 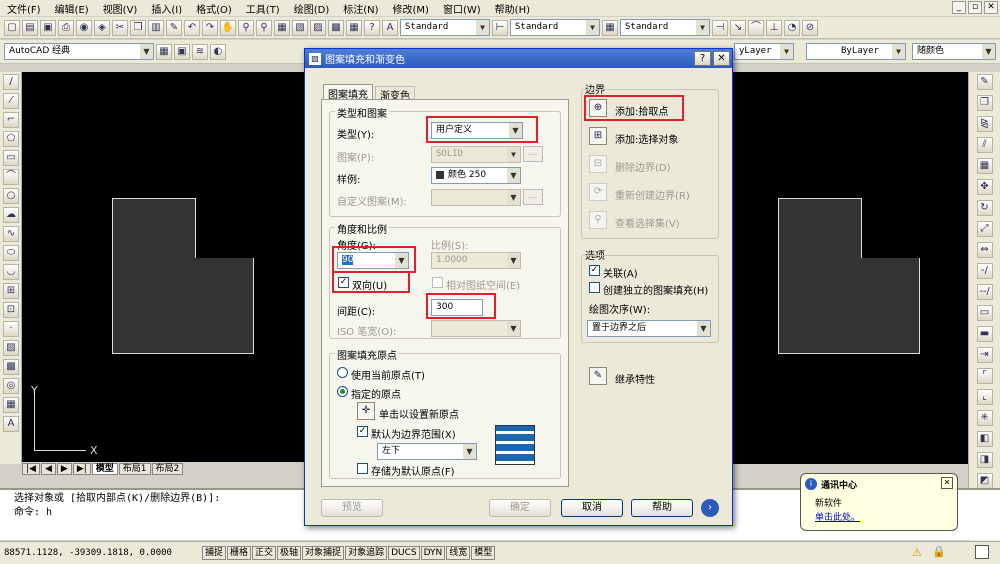 What do you see at coordinates (984, 355) in the screenshot?
I see `join-icon: ⇥` at bounding box center [984, 355].